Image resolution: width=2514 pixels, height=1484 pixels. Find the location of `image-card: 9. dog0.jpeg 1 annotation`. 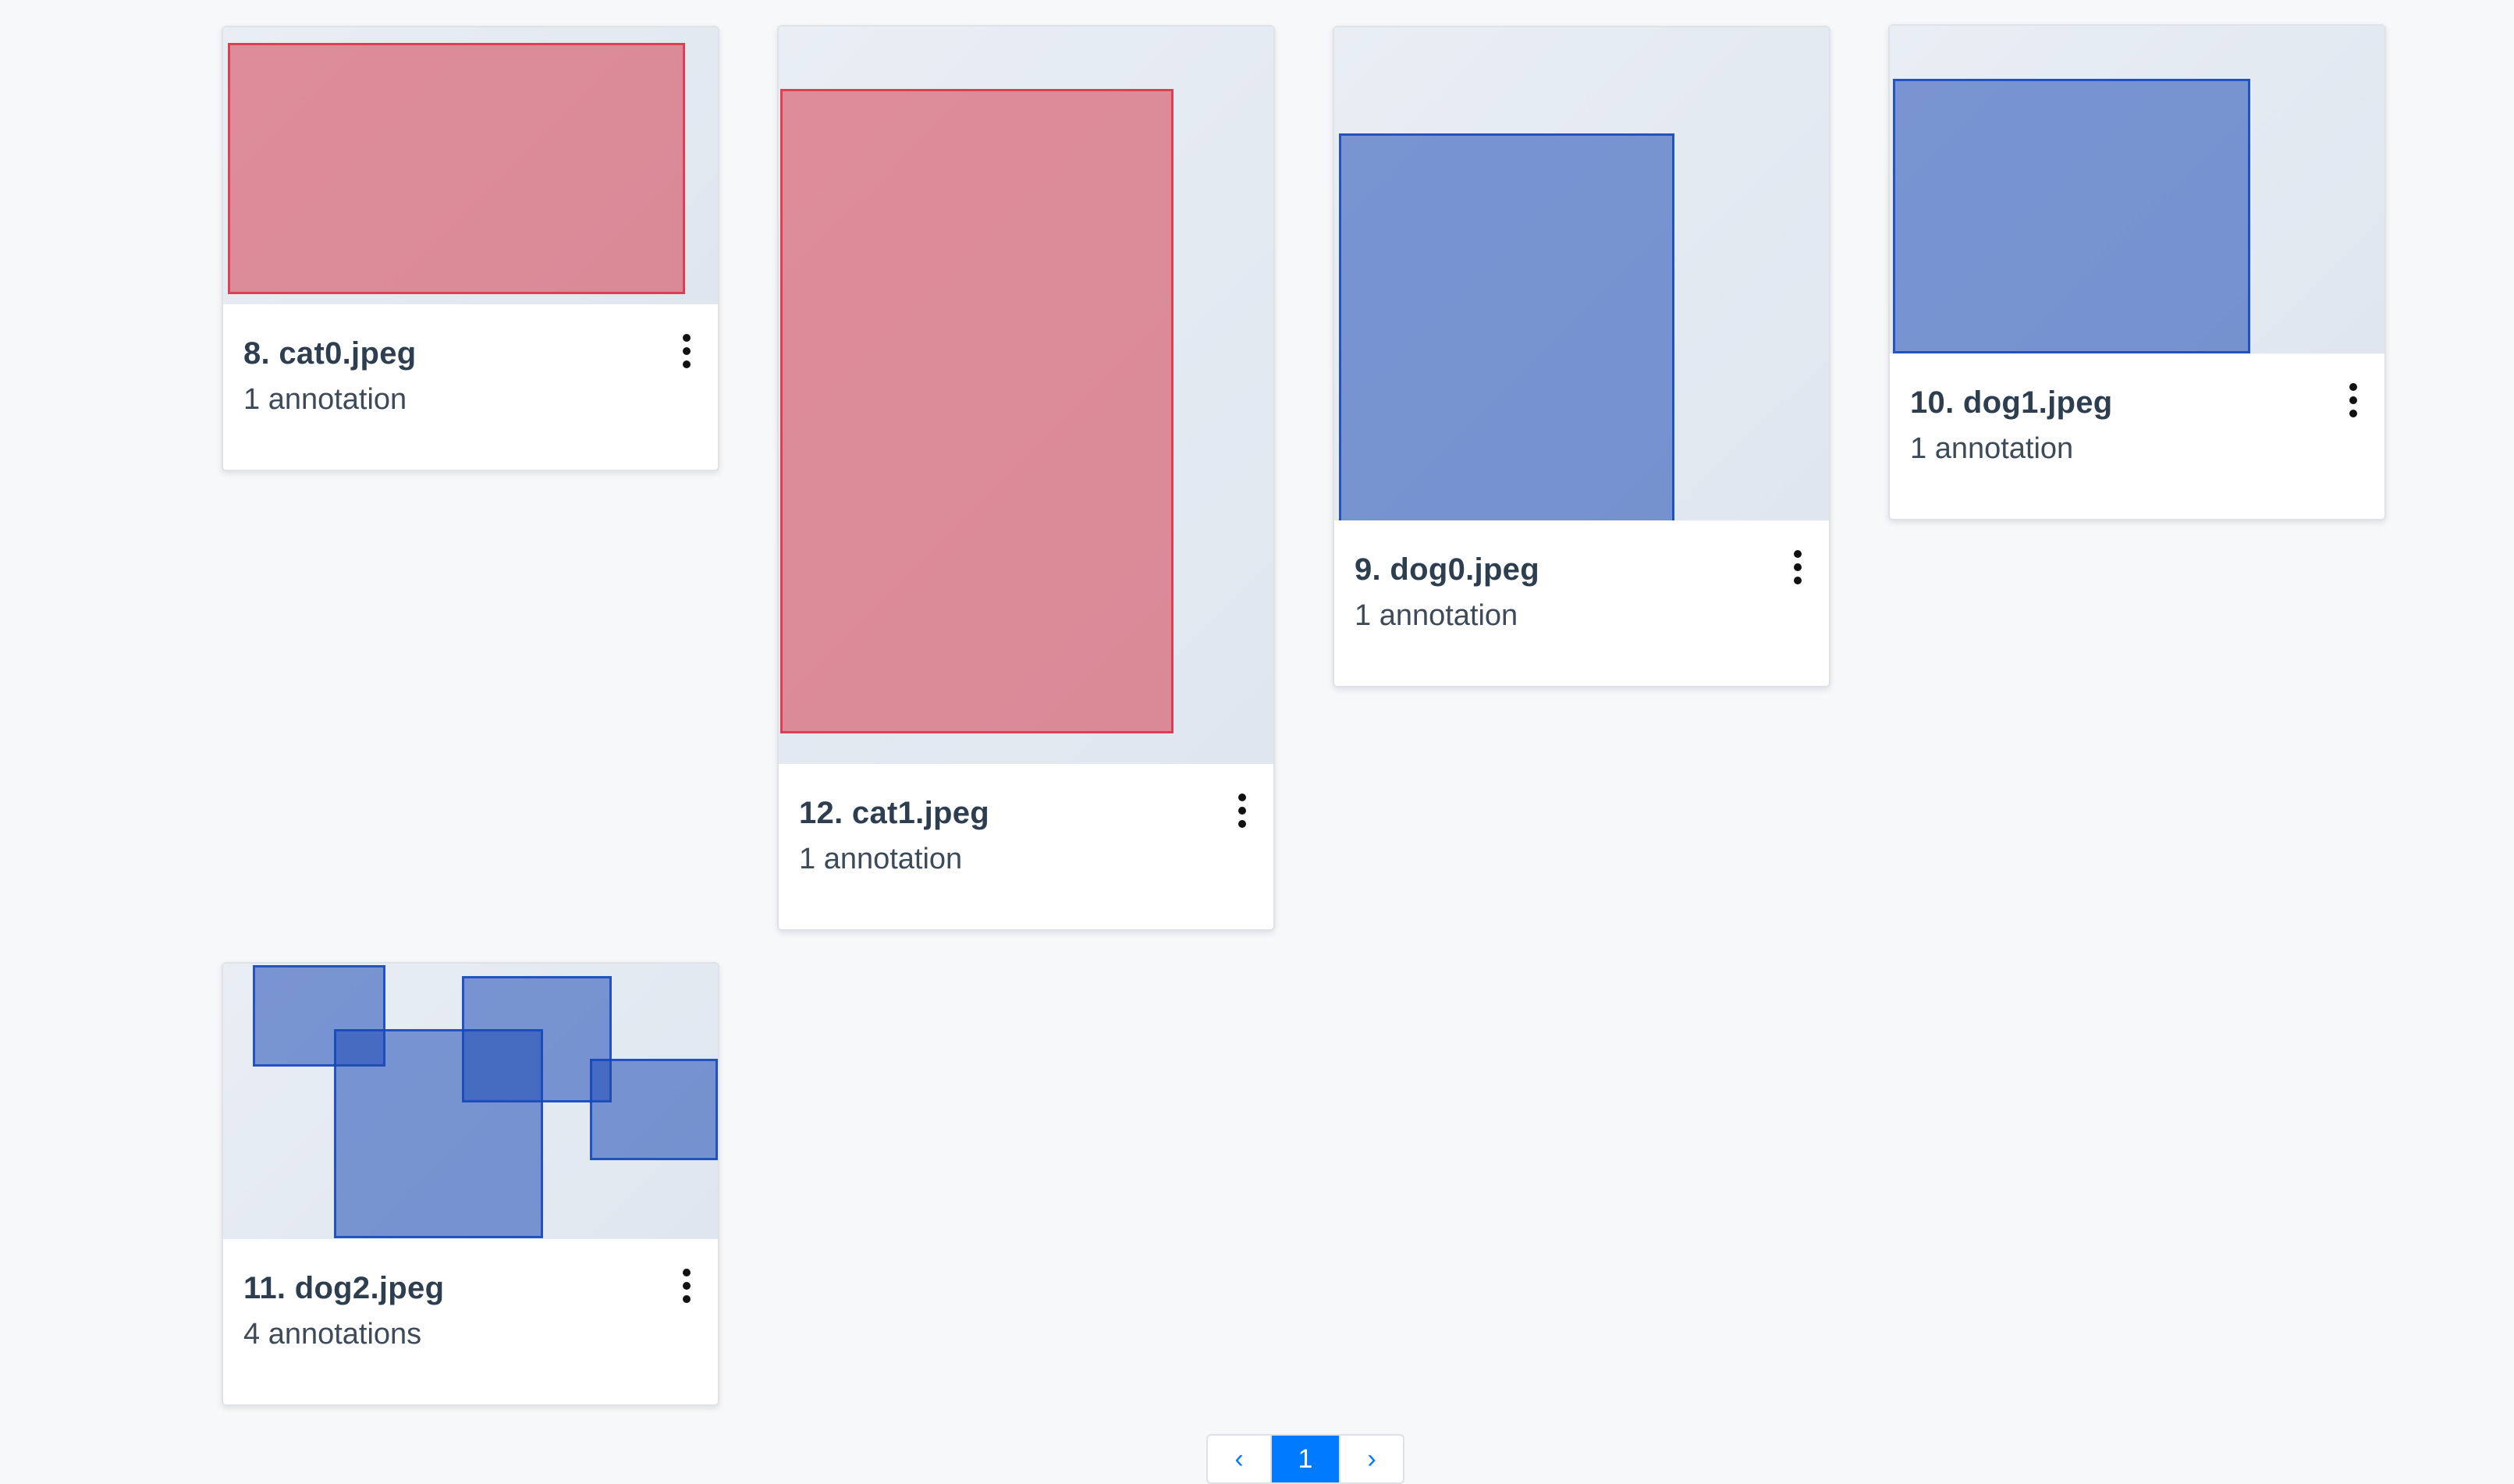

image-card: 9. dog0.jpeg 1 annotation is located at coordinates (1582, 356).